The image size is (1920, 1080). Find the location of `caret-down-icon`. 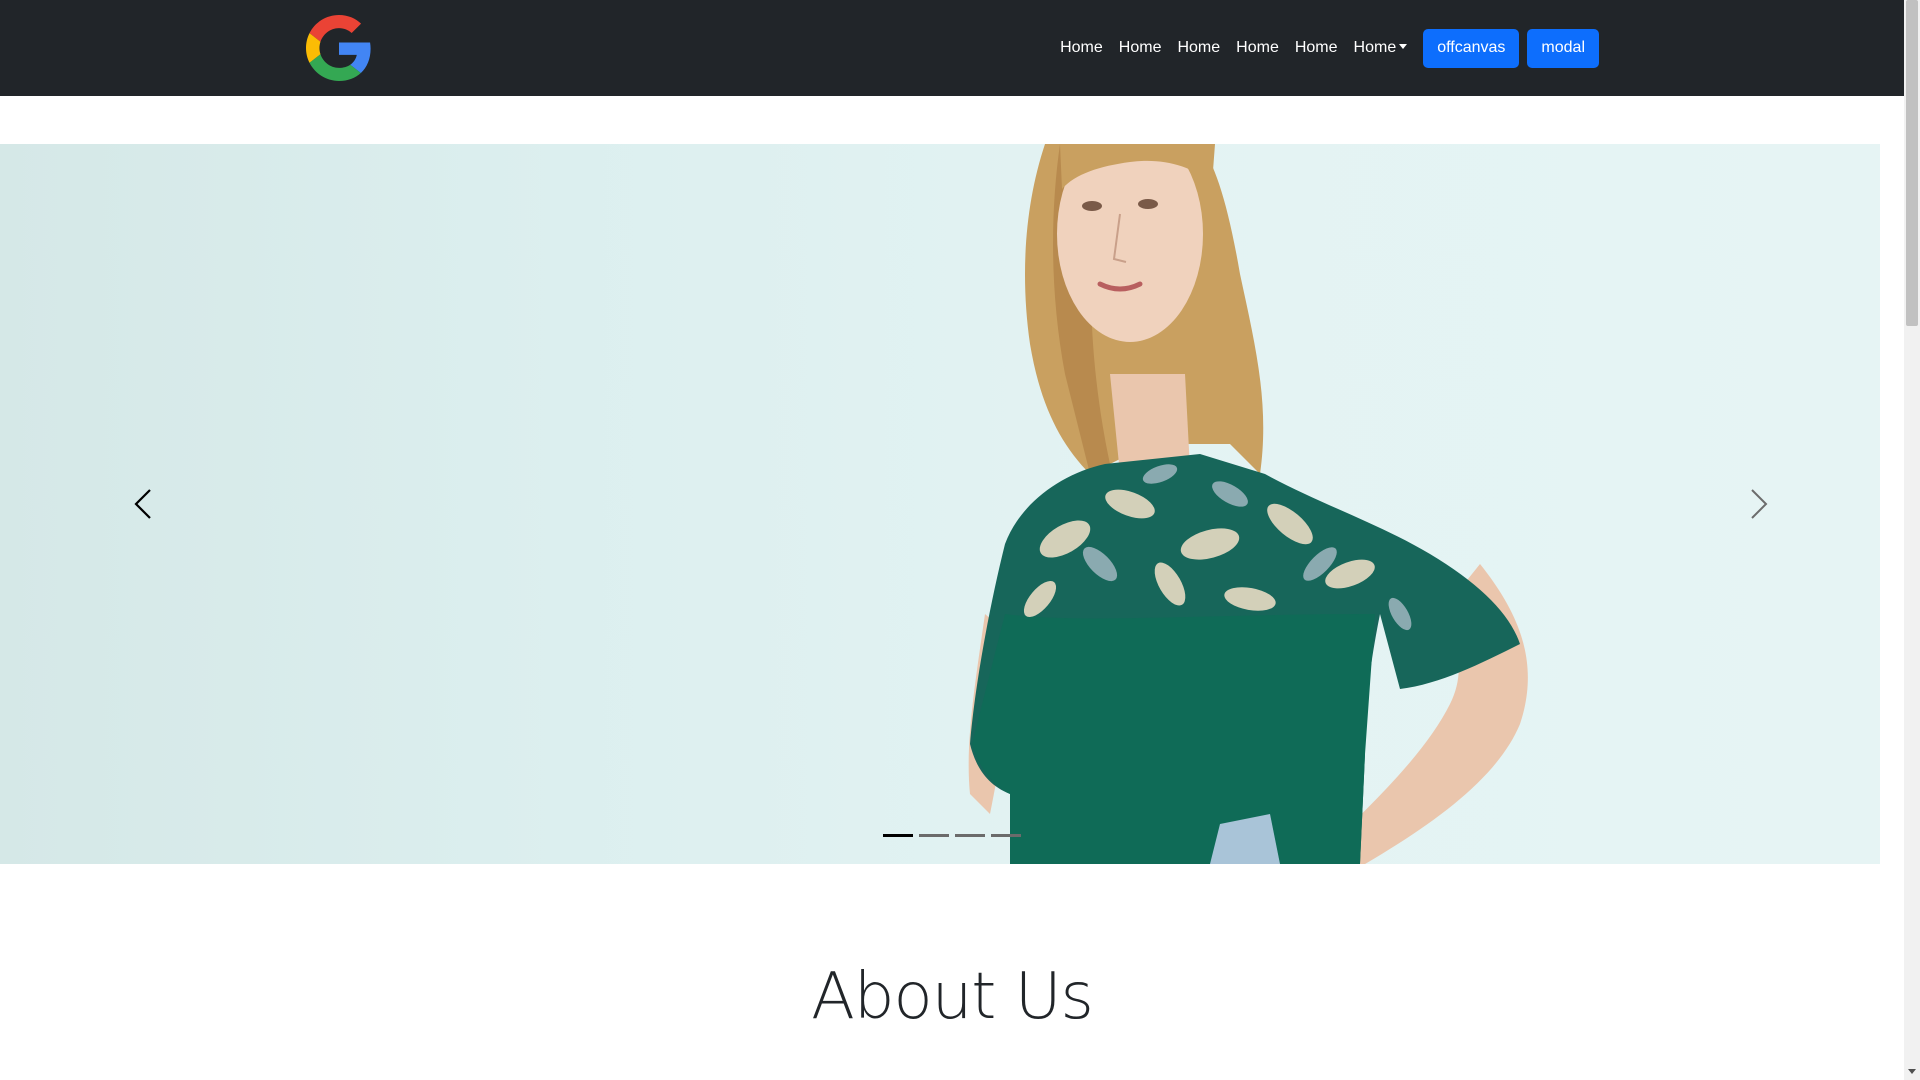

caret-down-icon is located at coordinates (1403, 46).